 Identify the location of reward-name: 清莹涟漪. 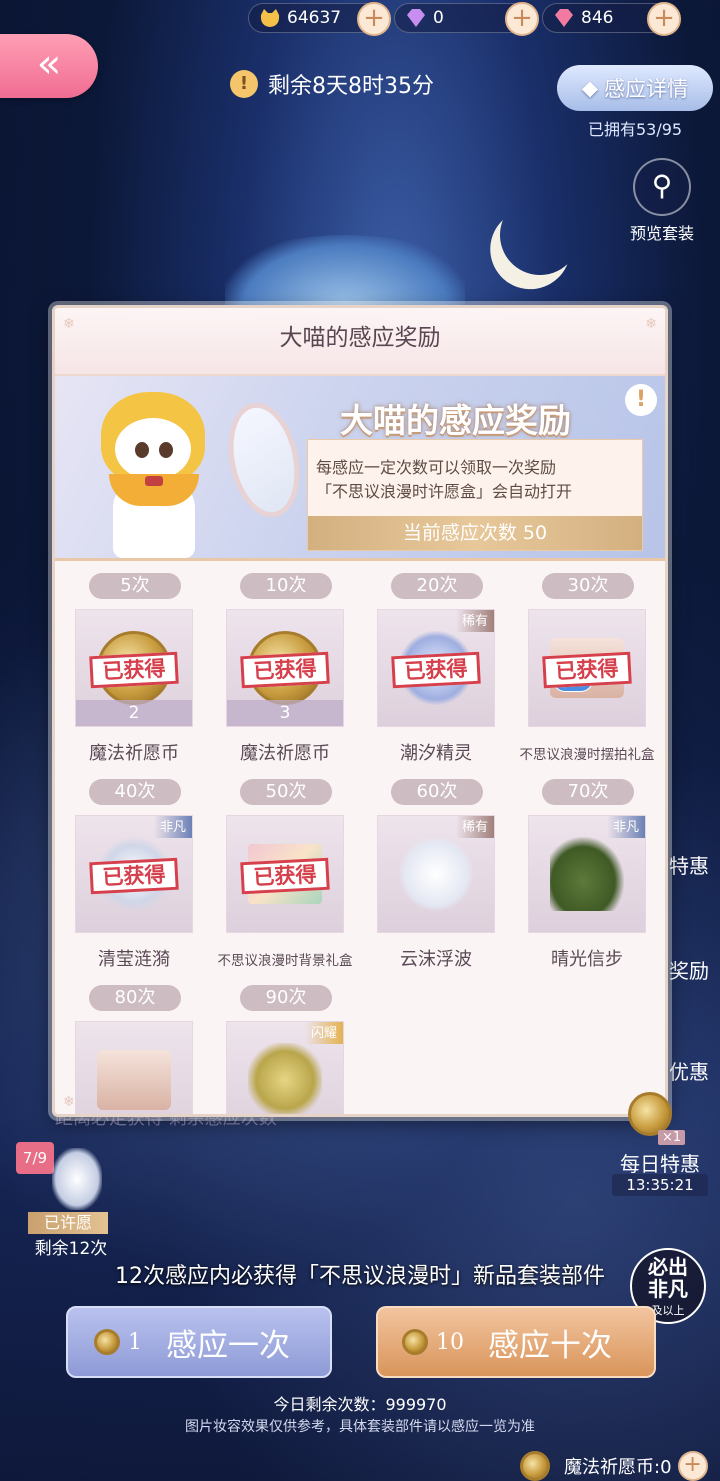
(134, 959).